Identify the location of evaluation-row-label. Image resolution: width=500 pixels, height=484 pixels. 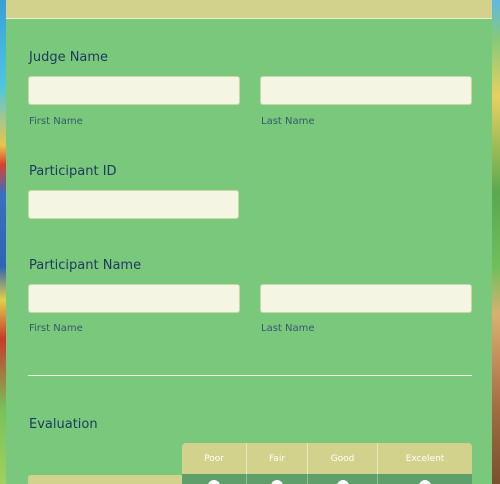
(105, 479).